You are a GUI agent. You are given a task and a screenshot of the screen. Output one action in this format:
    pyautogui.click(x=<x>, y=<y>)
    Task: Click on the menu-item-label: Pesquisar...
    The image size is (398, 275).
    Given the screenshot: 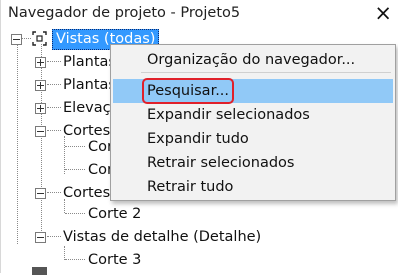 What is the action you would take?
    pyautogui.click(x=188, y=91)
    